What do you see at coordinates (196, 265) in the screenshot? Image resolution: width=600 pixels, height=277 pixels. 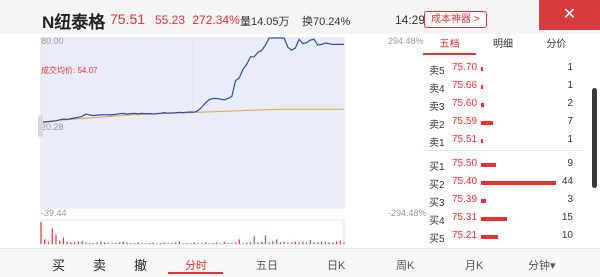 I see `tab-intraday: 分时` at bounding box center [196, 265].